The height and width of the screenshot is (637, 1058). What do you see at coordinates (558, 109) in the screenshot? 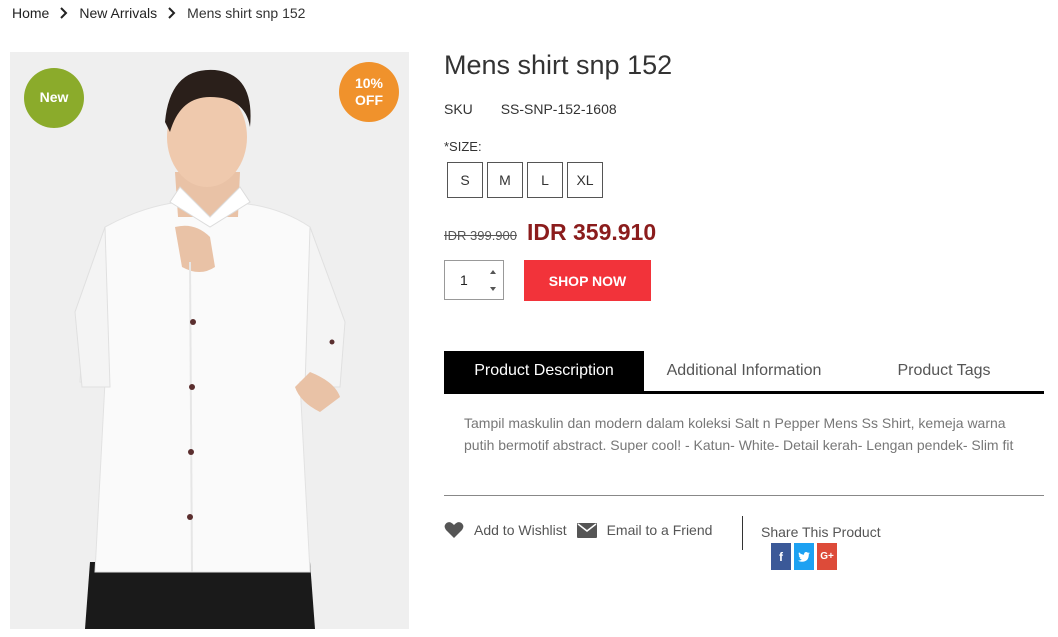
I see `sku-value: SS-SNP-152-1608` at bounding box center [558, 109].